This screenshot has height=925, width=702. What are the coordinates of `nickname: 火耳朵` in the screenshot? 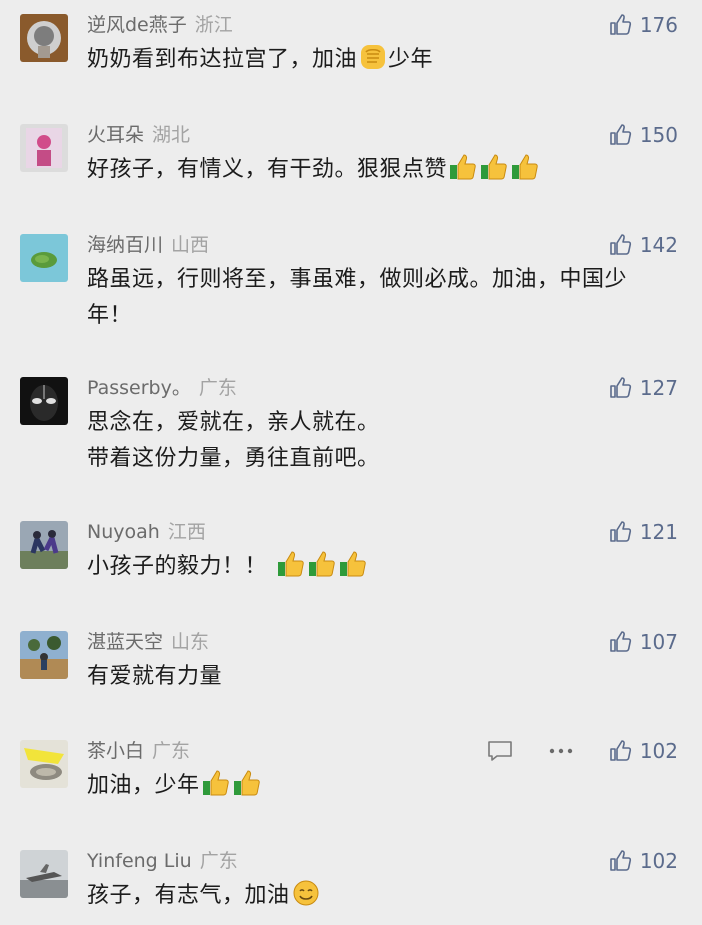 It's located at (115, 135).